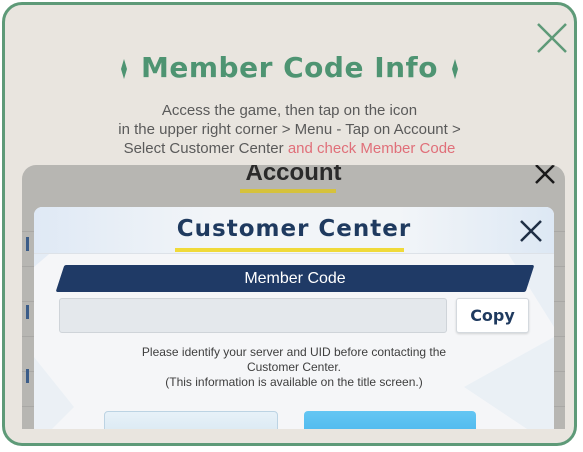  Describe the element at coordinates (289, 250) in the screenshot. I see `customer-center-title-underline` at that location.